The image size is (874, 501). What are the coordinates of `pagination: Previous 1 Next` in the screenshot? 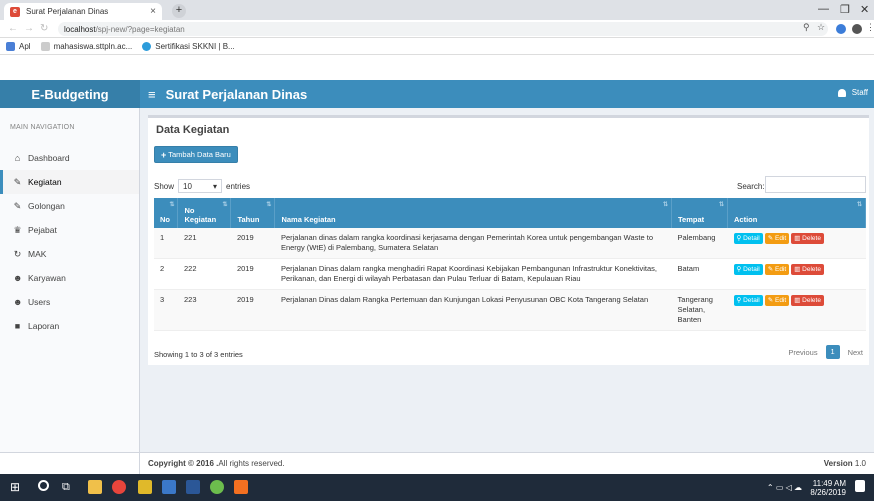 It's located at (825, 352).